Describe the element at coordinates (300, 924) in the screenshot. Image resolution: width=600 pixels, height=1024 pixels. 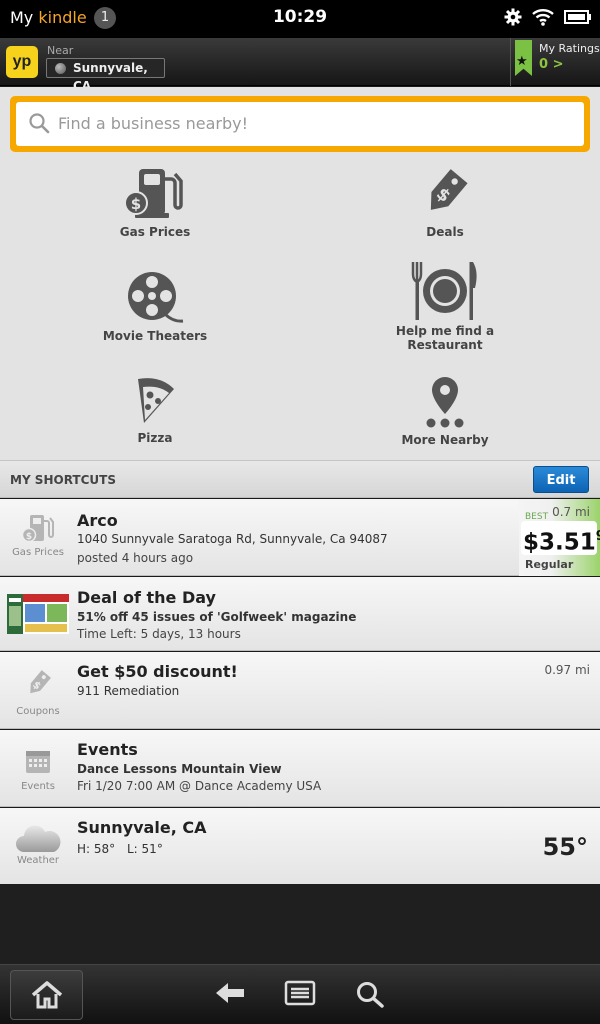
I see `empty-background` at that location.